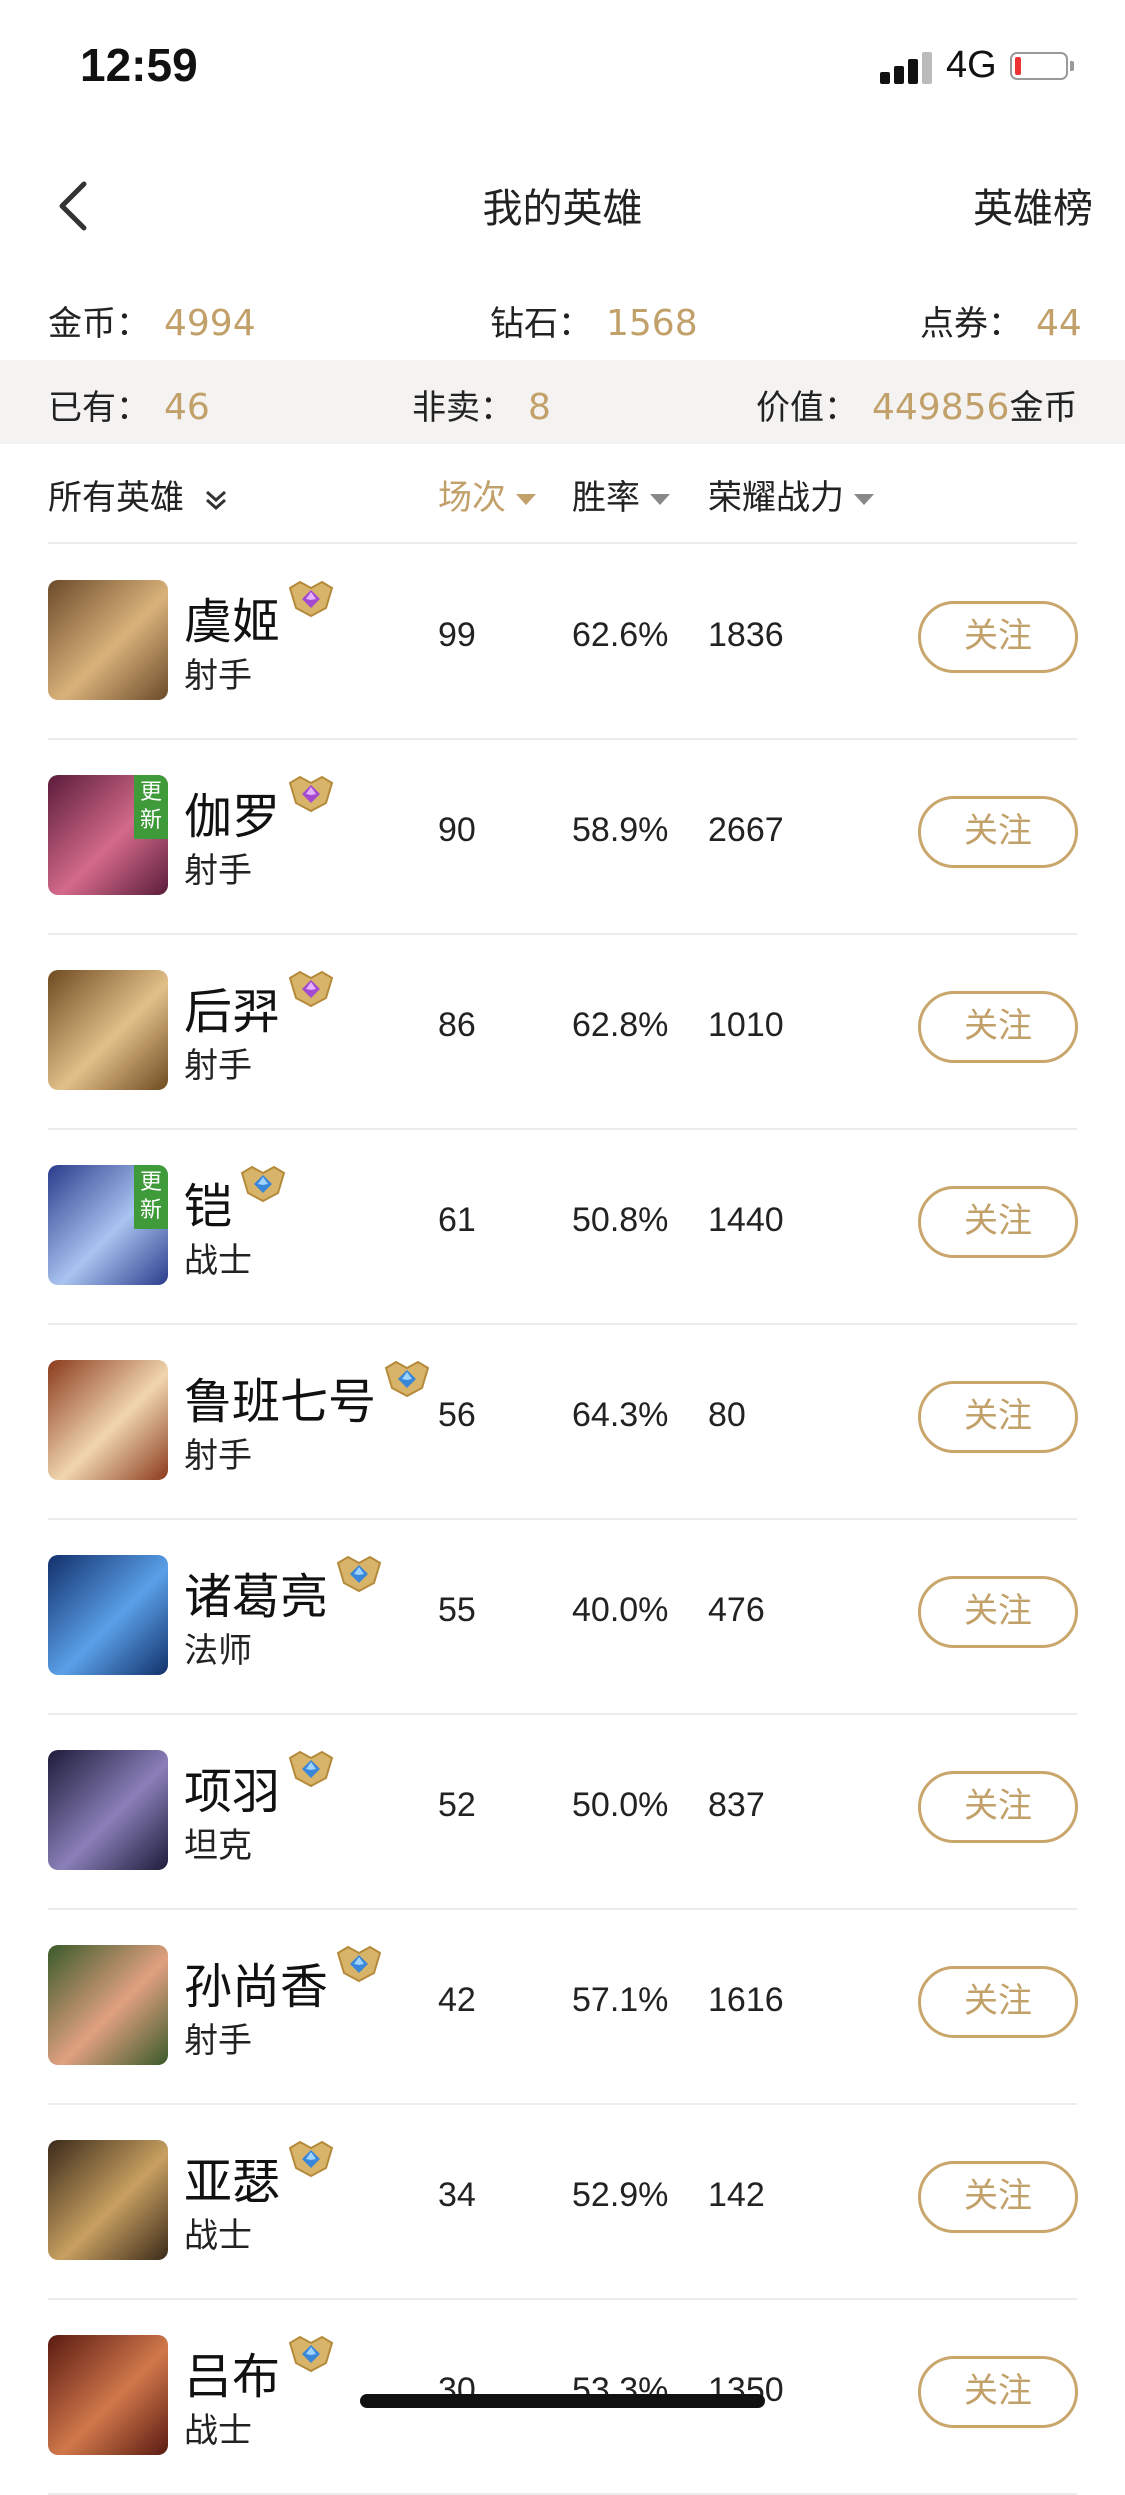 The width and height of the screenshot is (1125, 2495). I want to click on hero-name: 亚瑟, so click(260, 2176).